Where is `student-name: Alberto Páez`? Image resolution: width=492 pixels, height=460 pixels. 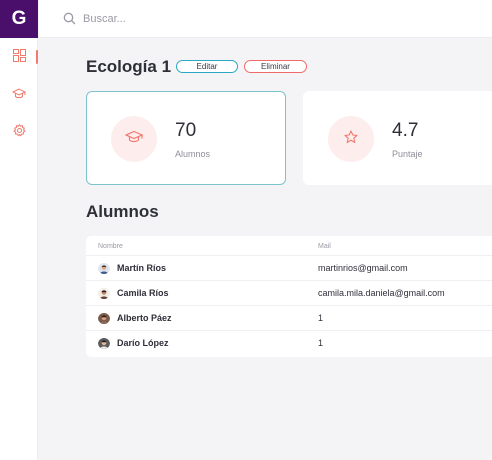
student-name: Alberto Páez is located at coordinates (144, 318).